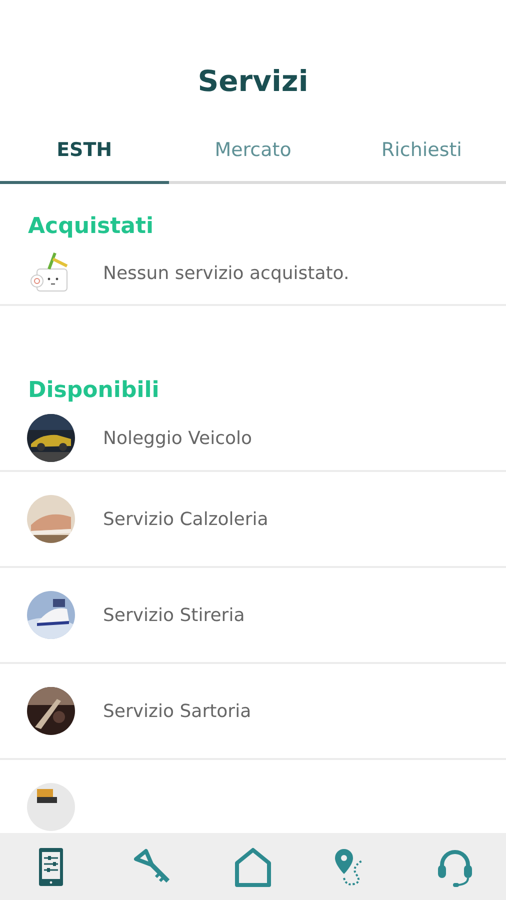 The width and height of the screenshot is (506, 900). What do you see at coordinates (253, 81) in the screenshot?
I see `screen-title: Servizi` at bounding box center [253, 81].